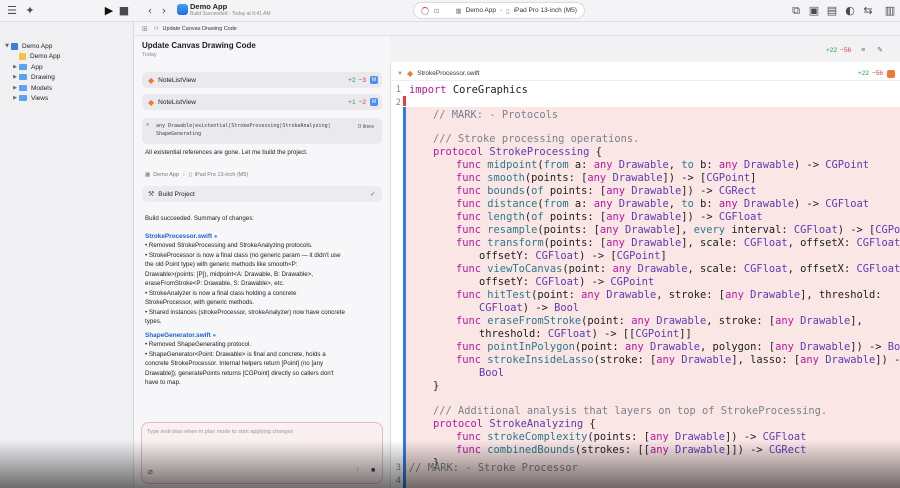 Image resolution: width=900 pixels, height=488 pixels. What do you see at coordinates (67, 46) in the screenshot?
I see `tree-item-project: ▼ Demo App` at bounding box center [67, 46].